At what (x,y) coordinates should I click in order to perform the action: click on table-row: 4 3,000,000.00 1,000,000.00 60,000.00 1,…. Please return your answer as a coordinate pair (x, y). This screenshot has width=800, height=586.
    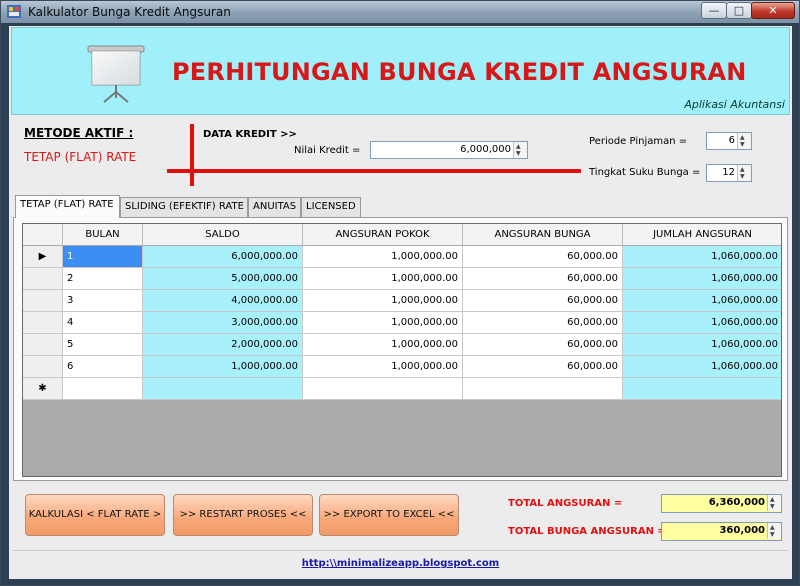
    Looking at the image, I should click on (402, 323).